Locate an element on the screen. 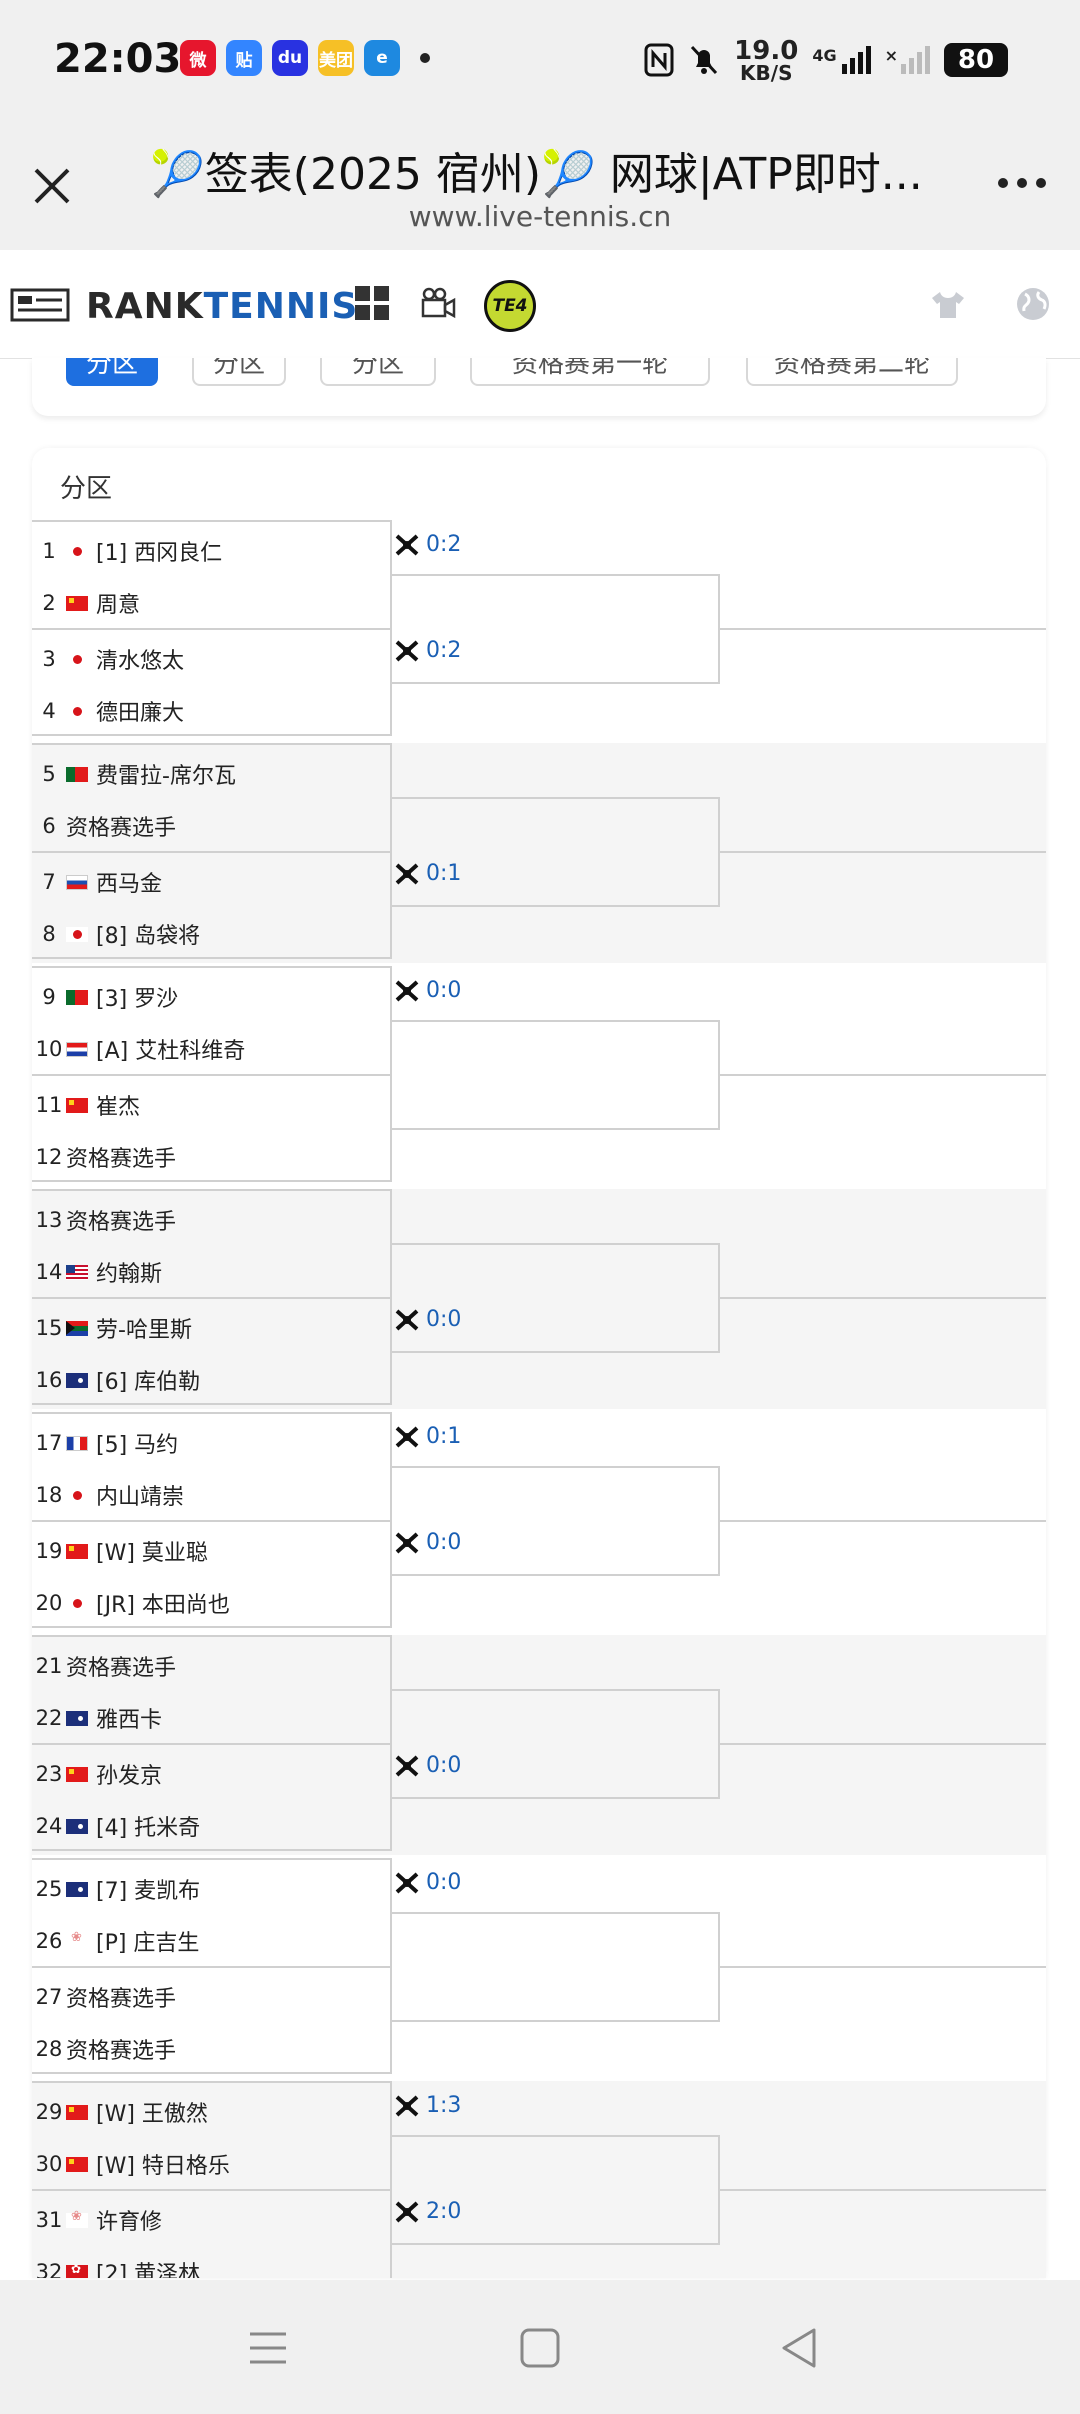  player-row: 1 [1] 西冈良仁 is located at coordinates (127, 551).